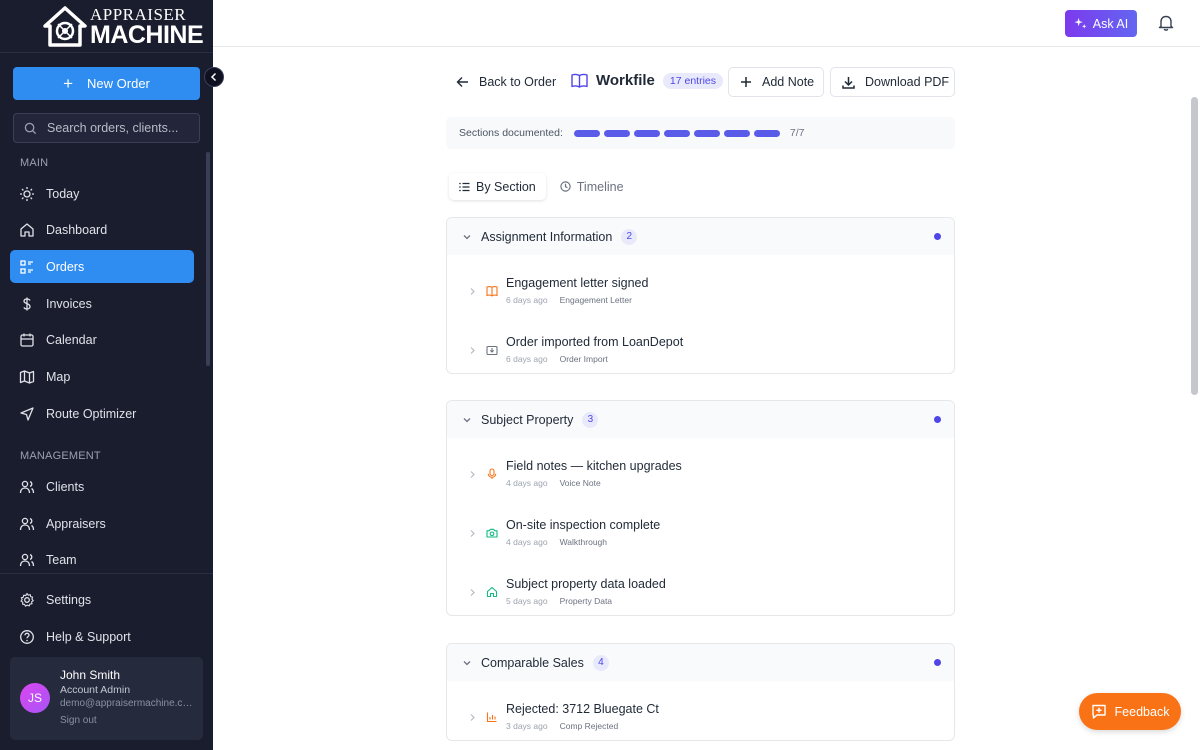 The image size is (1200, 750). I want to click on sparkles-icon, so click(1080, 23).